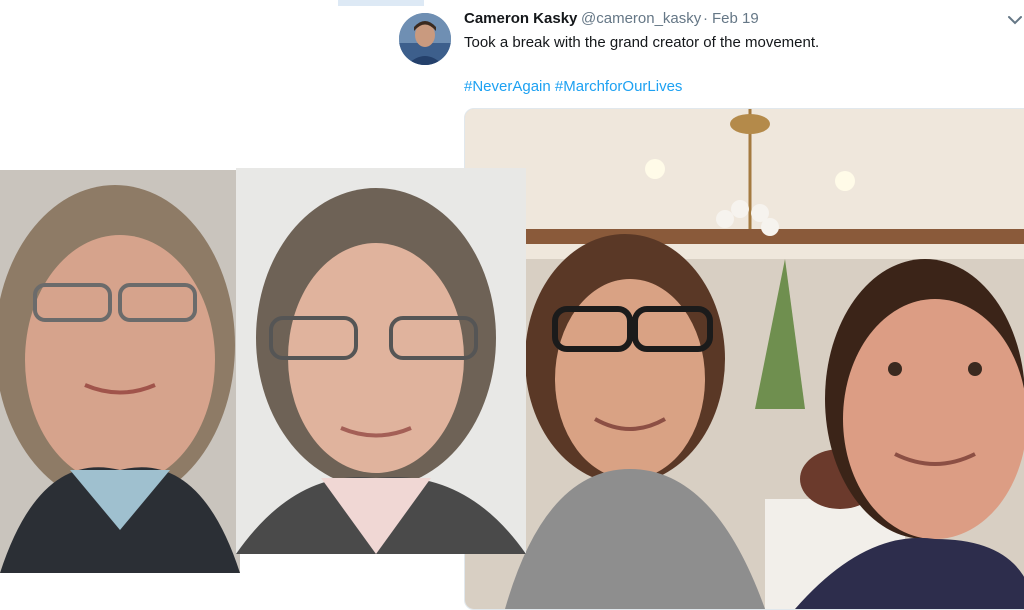 The image size is (1024, 610). I want to click on hashtag-march-for-our-lives: #MarchforOurLives, so click(619, 86).